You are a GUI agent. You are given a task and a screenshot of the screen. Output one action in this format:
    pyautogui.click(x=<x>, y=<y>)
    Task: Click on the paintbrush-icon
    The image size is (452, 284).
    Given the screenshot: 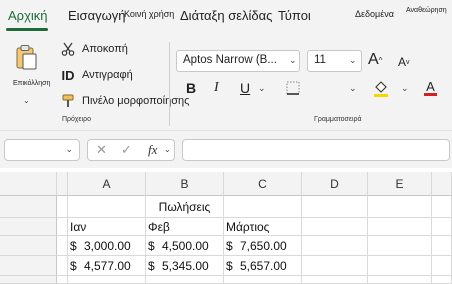 What is the action you would take?
    pyautogui.click(x=68, y=101)
    